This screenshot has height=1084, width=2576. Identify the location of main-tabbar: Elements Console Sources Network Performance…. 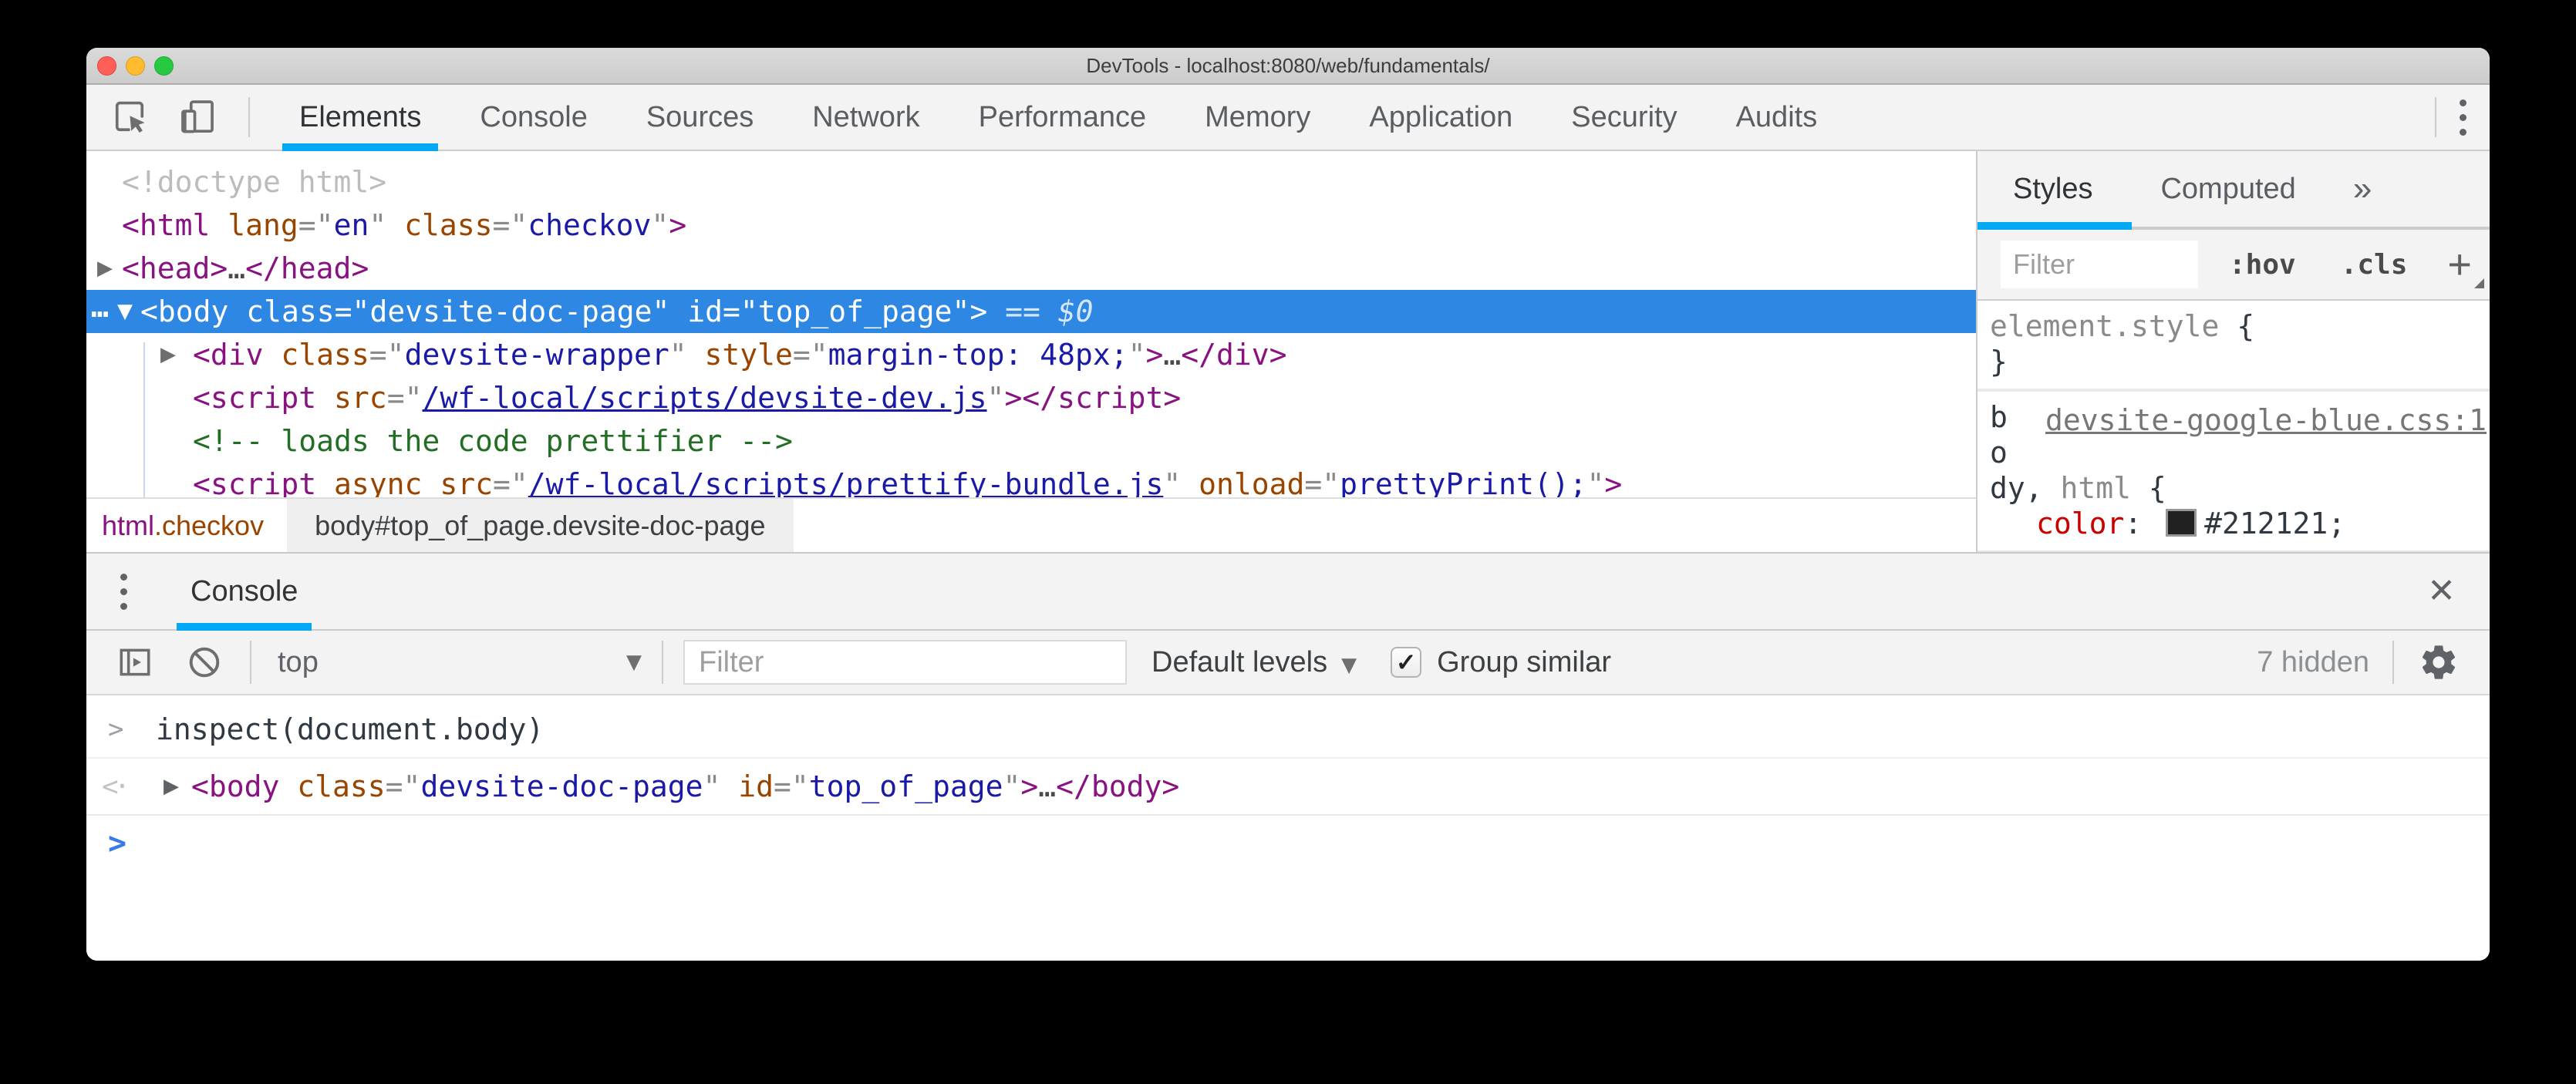
(1288, 118).